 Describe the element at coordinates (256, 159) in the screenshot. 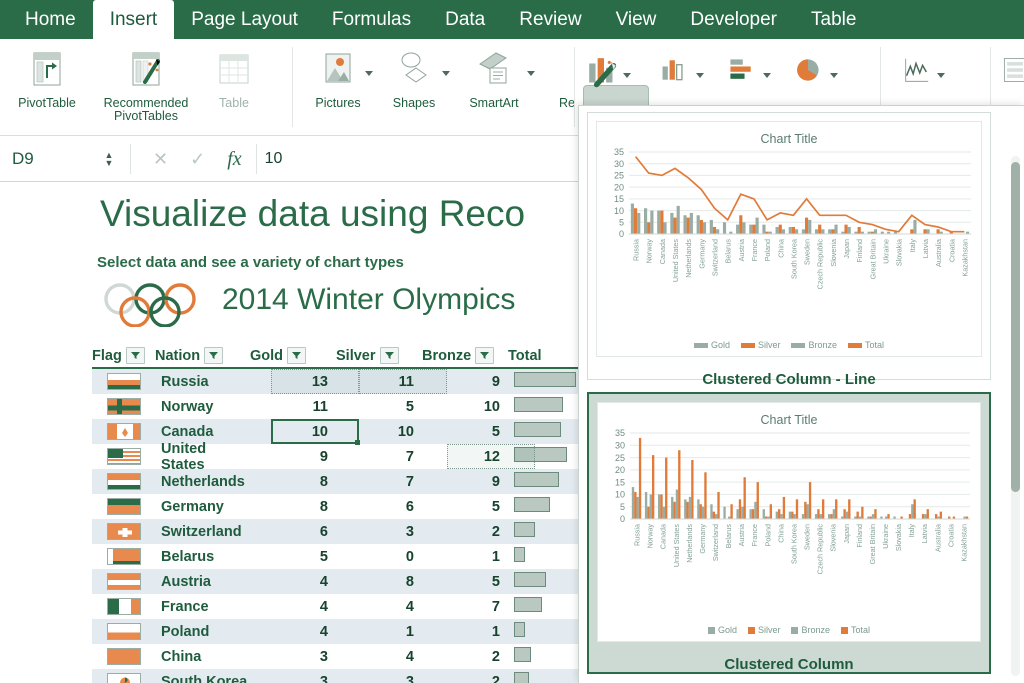

I see `divider` at that location.